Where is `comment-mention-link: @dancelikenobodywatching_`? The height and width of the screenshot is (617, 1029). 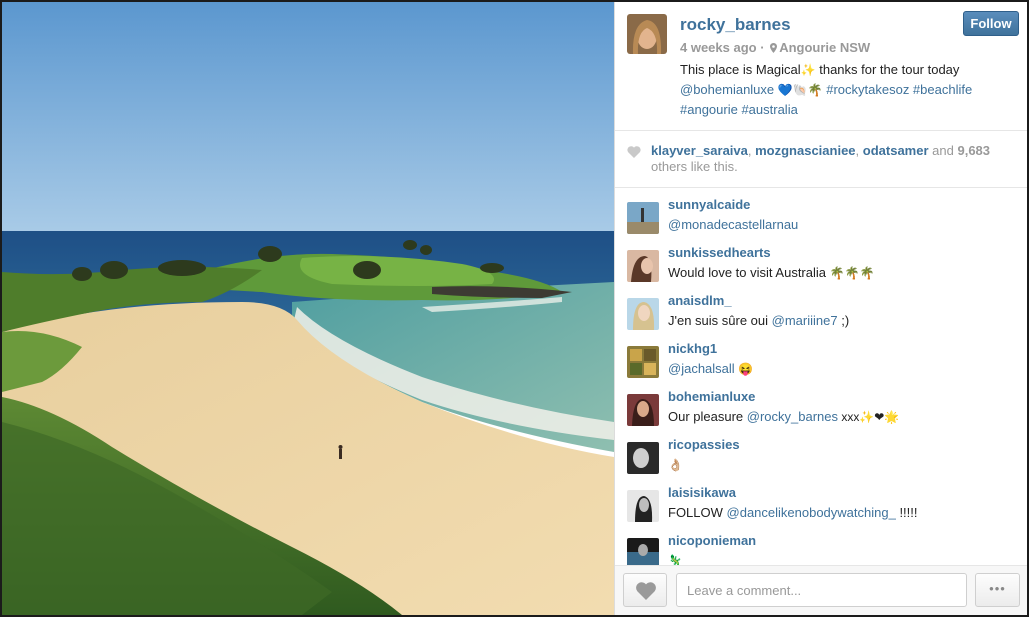 comment-mention-link: @dancelikenobodywatching_ is located at coordinates (811, 512).